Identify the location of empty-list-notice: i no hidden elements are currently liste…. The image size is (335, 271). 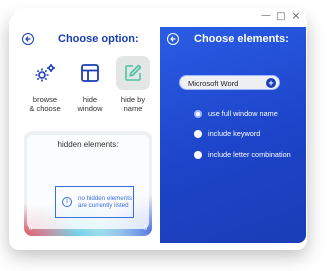
(94, 202).